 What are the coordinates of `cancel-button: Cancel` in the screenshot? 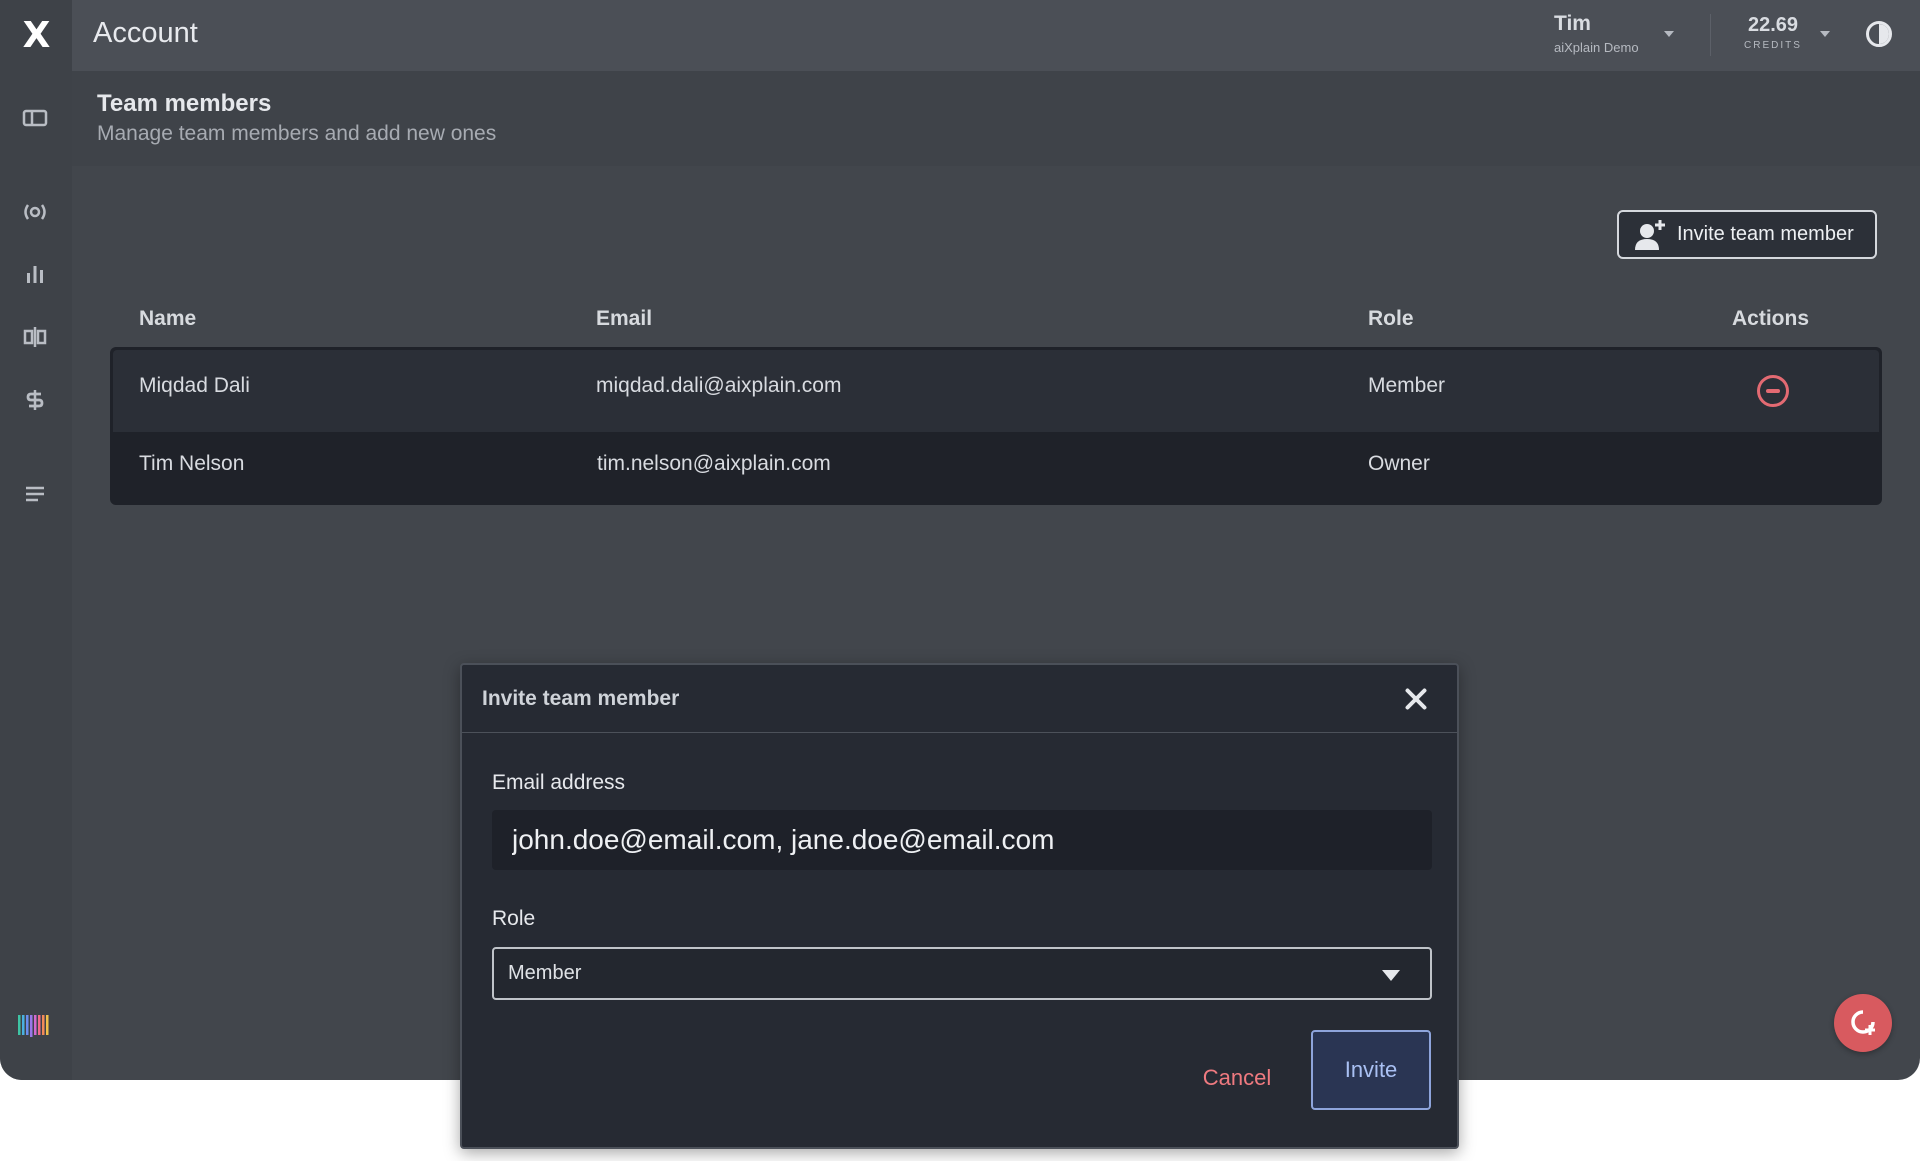 It's located at (1237, 1078).